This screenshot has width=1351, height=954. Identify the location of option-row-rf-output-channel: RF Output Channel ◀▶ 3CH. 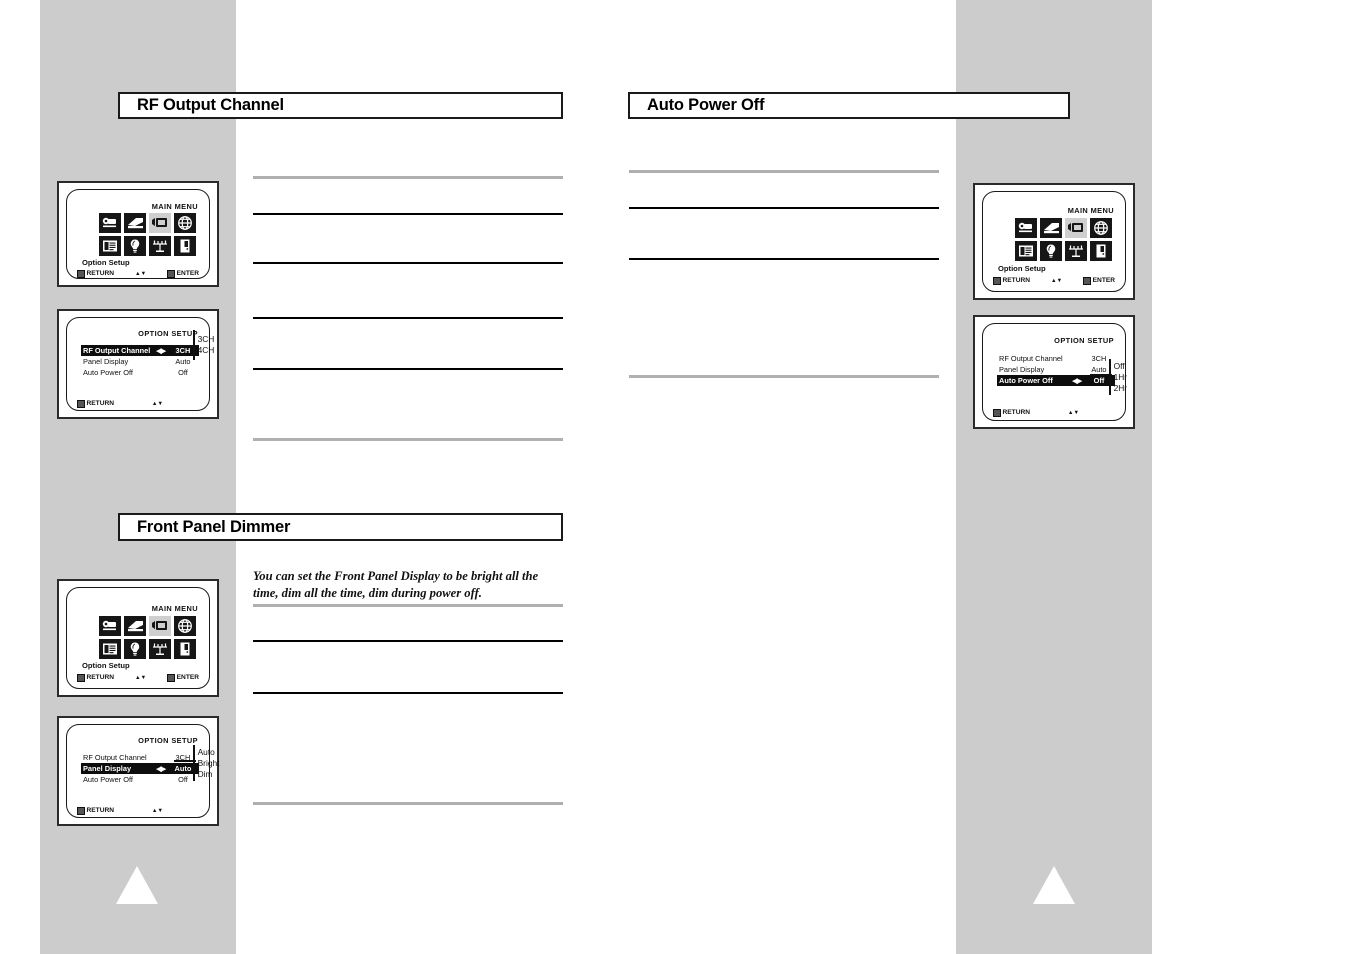
(140, 350).